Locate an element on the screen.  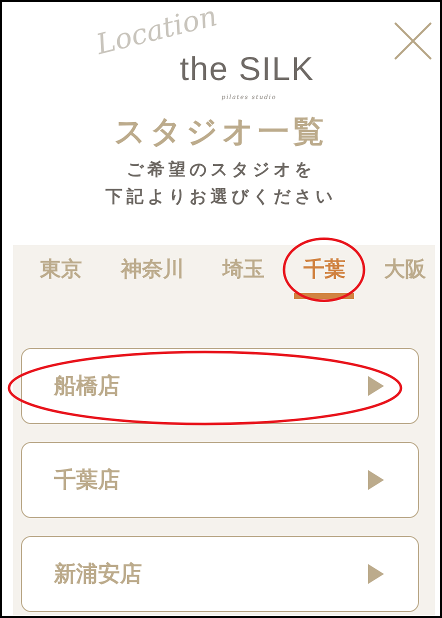
region-tab: 東京 is located at coordinates (61, 275).